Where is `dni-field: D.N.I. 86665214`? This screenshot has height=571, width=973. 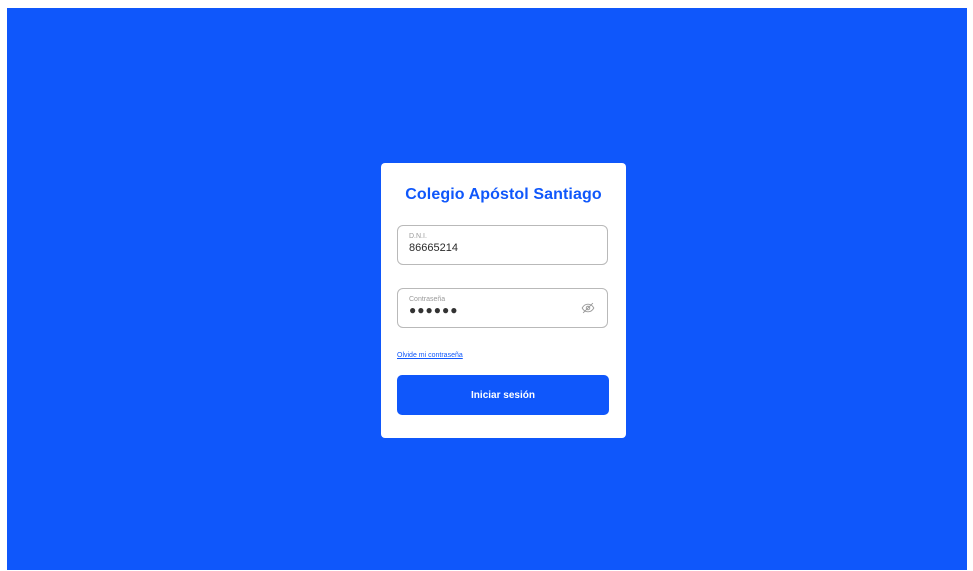 dni-field: D.N.I. 86665214 is located at coordinates (502, 245).